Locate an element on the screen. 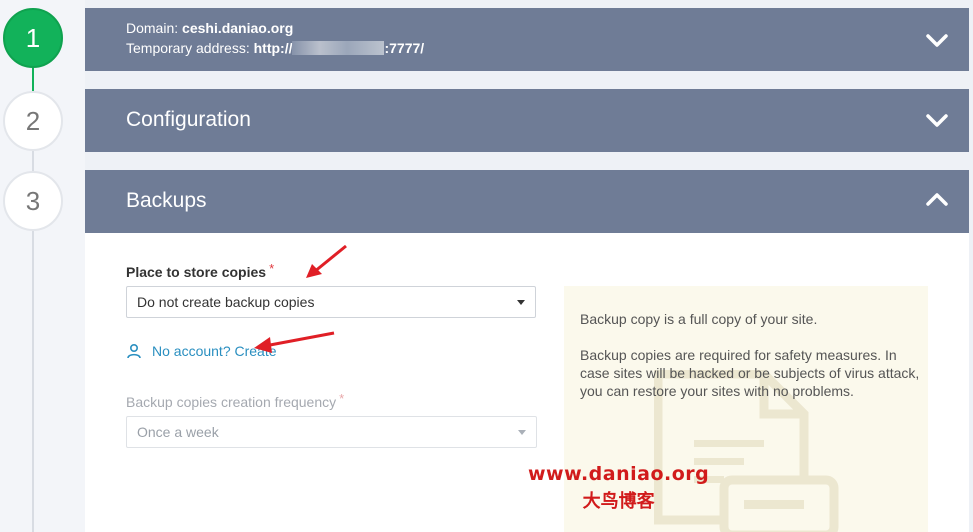  temp-address-line: Temporary address: http:// :7777/ is located at coordinates (275, 48).